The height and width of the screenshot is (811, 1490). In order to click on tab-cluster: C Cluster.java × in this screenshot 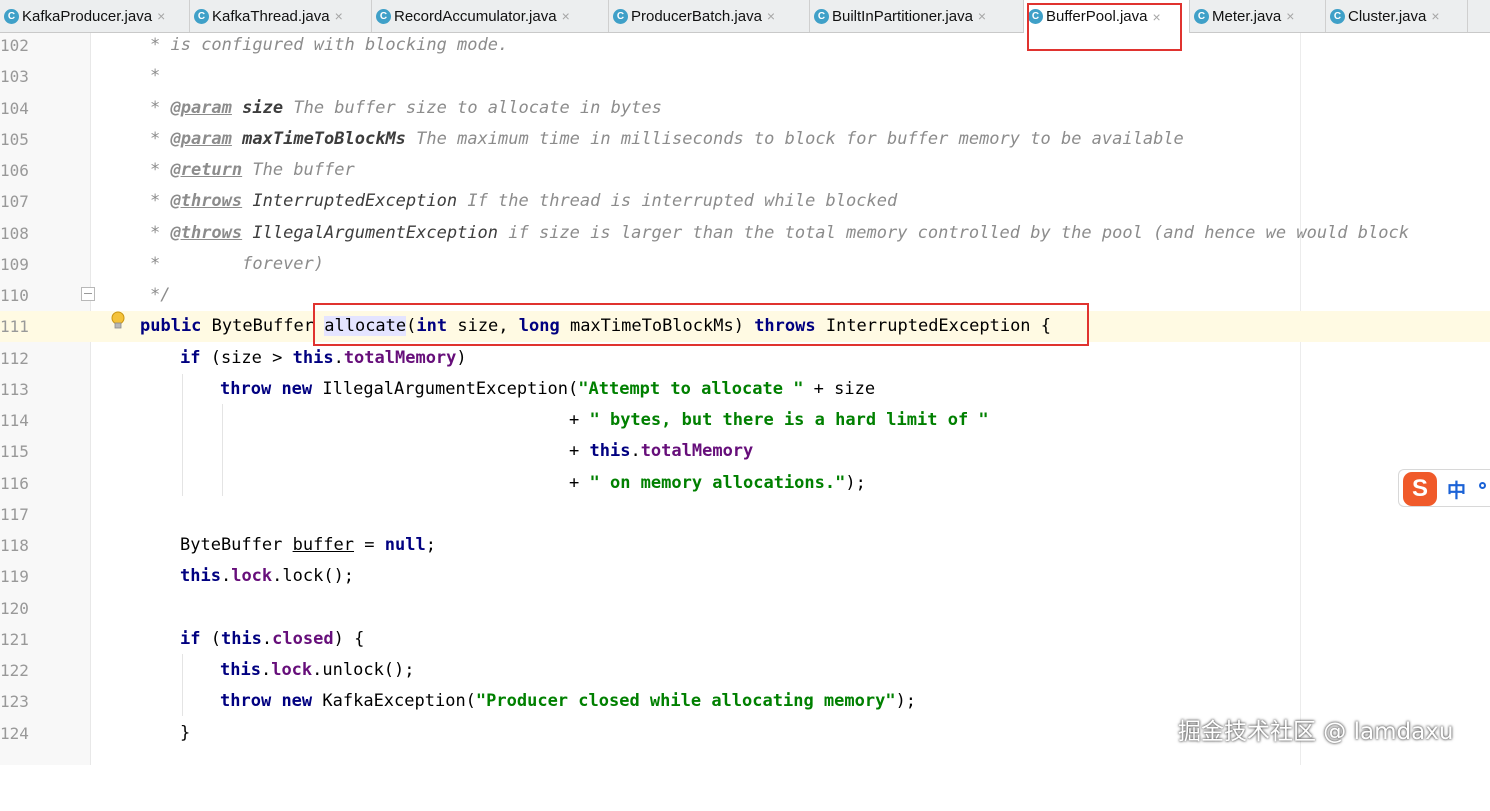, I will do `click(1397, 16)`.